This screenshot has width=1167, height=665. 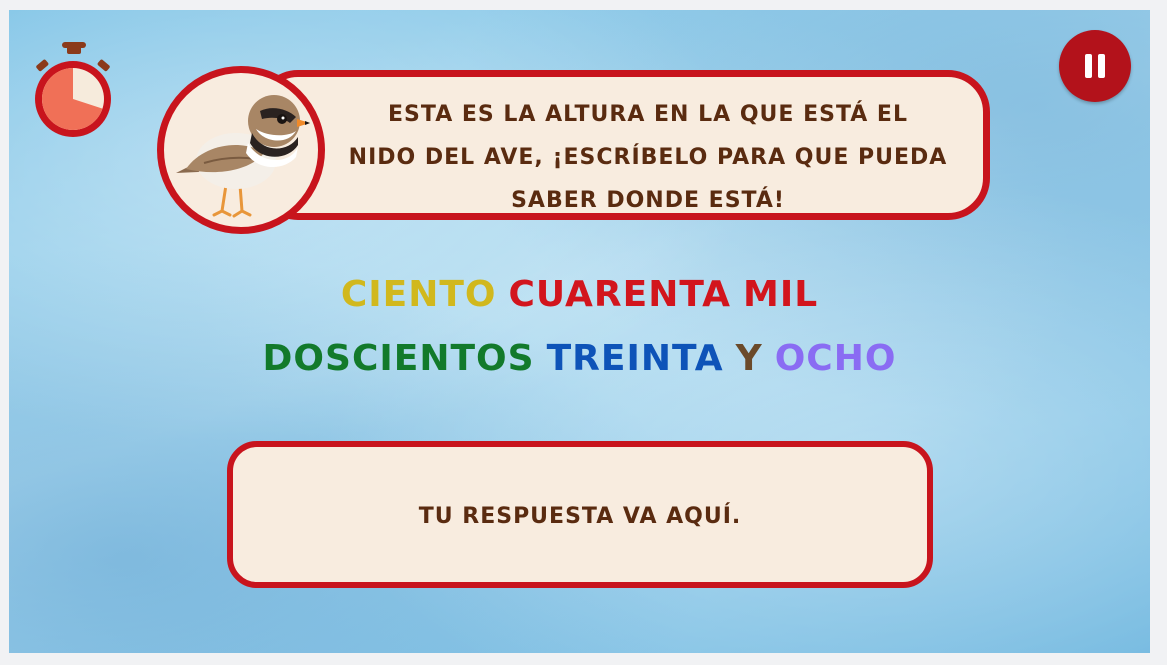 I want to click on stopwatch-icon, so click(x=73, y=92).